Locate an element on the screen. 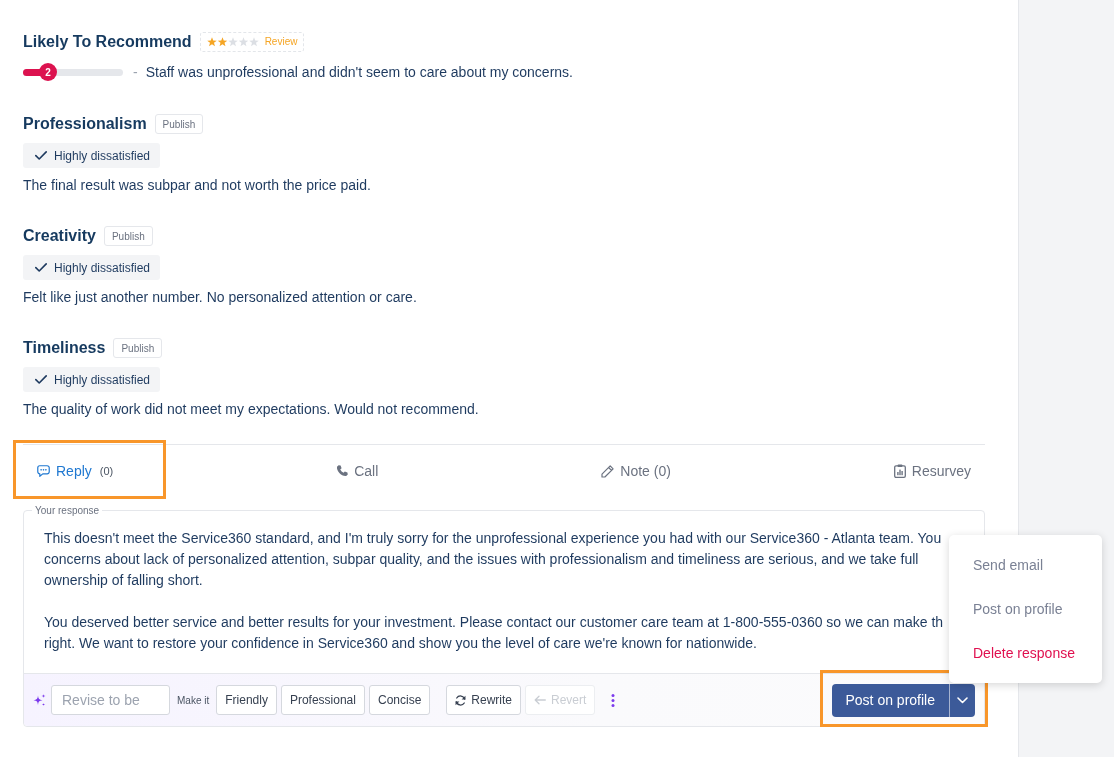 This screenshot has height=757, width=1114. chevron-down-icon is located at coordinates (962, 700).